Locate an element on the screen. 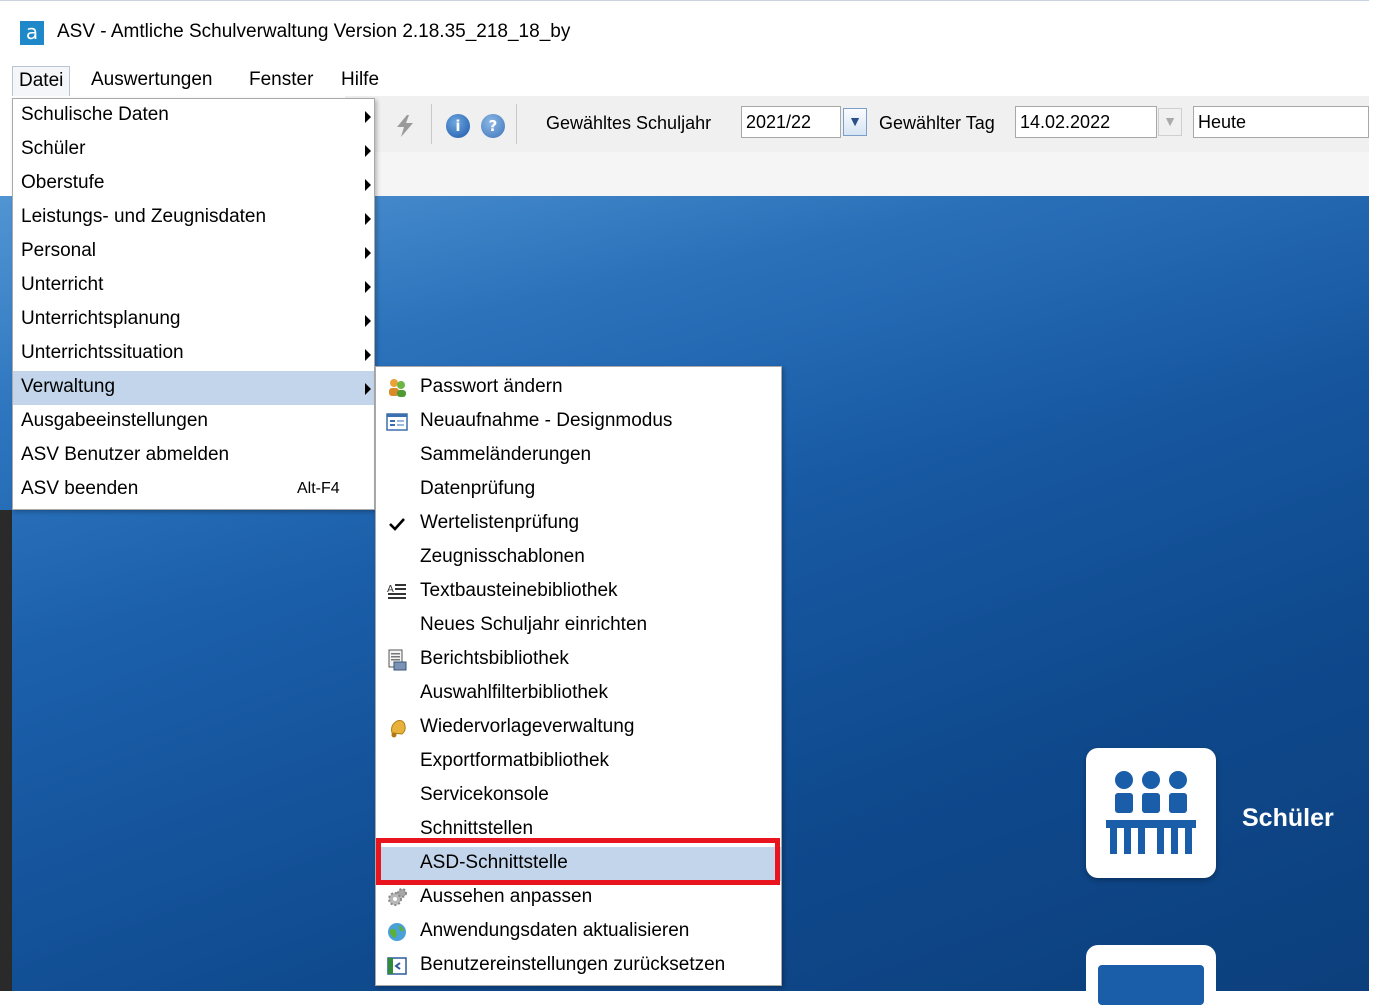 This screenshot has height=1005, width=1375. menu-item-label: Schulische Daten is located at coordinates (95, 114).